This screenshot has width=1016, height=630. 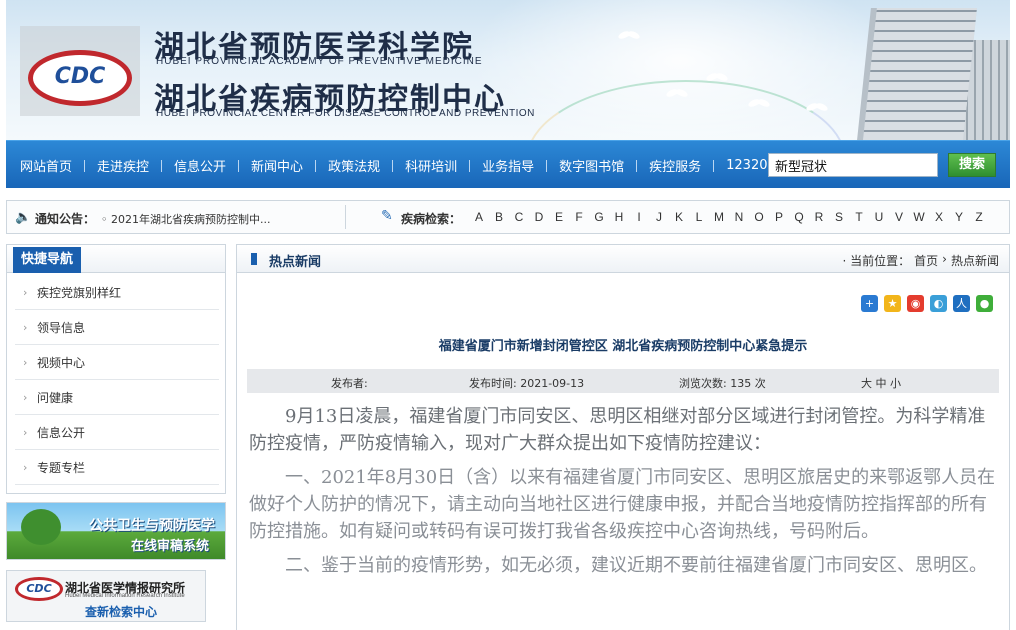 What do you see at coordinates (152, 526) in the screenshot?
I see `journal-banner-title: 公共卫生与预防医学` at bounding box center [152, 526].